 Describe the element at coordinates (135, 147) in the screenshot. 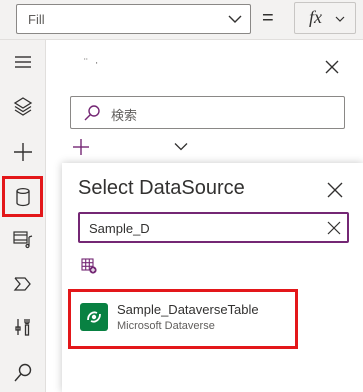

I see `add-data-button` at that location.